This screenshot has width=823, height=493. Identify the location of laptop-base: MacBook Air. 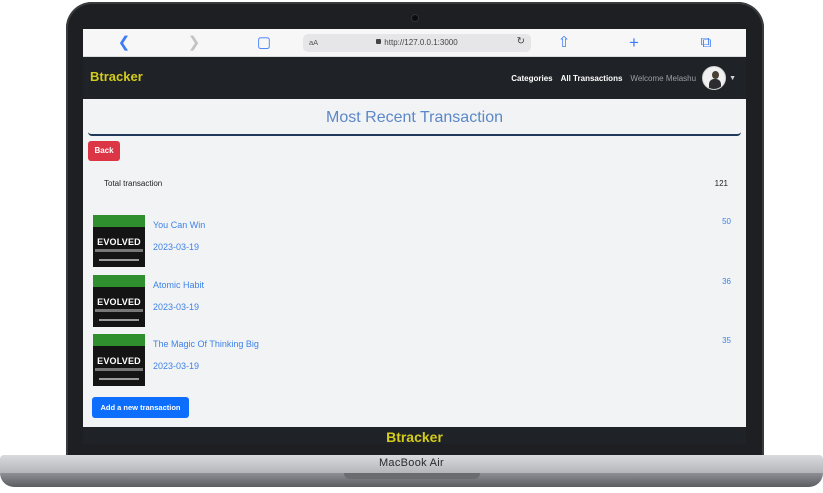
(411, 474).